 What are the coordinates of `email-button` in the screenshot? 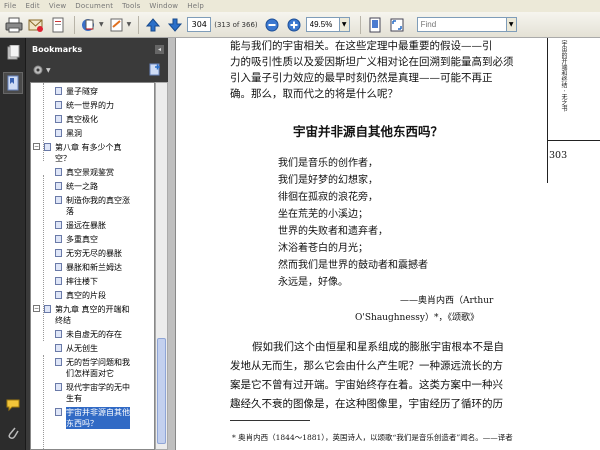 It's located at (36, 25).